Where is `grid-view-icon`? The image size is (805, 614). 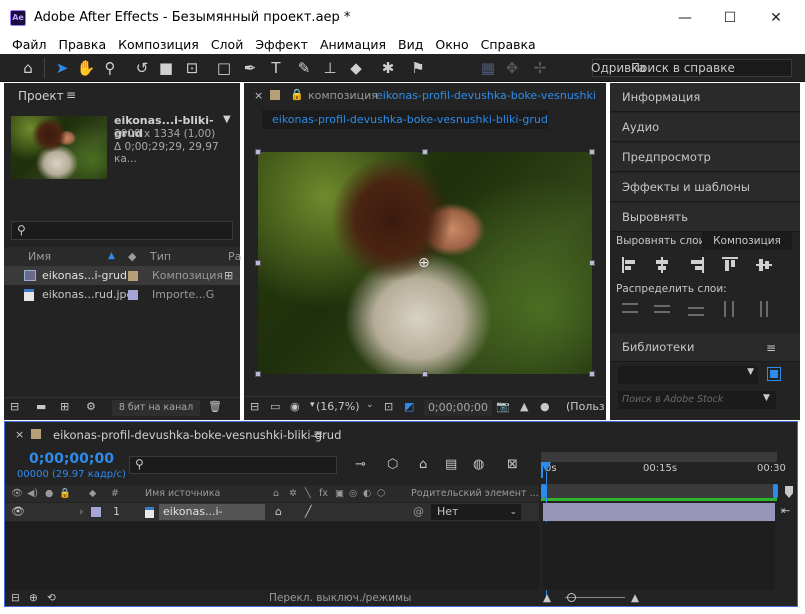
grid-view-icon is located at coordinates (774, 374).